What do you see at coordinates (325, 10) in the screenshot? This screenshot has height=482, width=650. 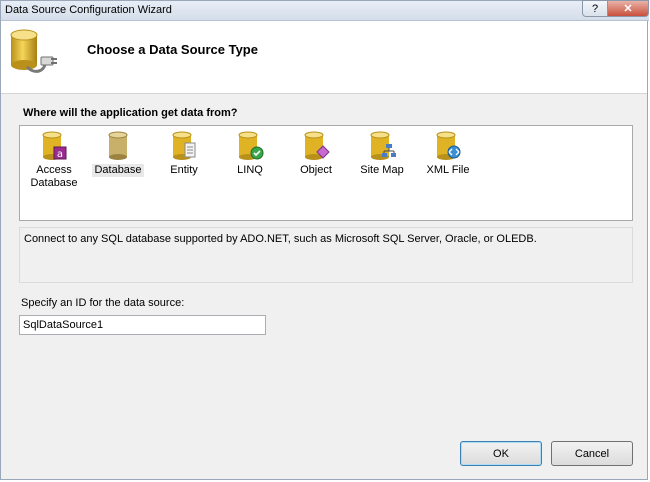 I see `title-bar: Data Source Configuration Wizard ? ✕` at bounding box center [325, 10].